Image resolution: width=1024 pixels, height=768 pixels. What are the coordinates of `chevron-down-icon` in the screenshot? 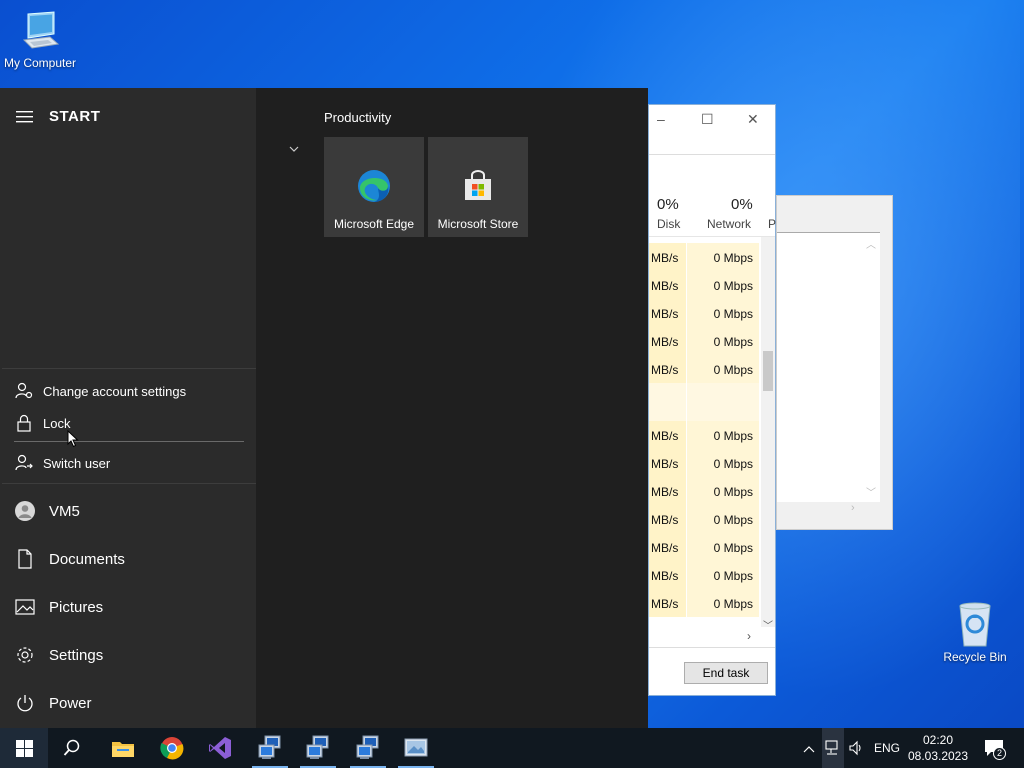 It's located at (294, 149).